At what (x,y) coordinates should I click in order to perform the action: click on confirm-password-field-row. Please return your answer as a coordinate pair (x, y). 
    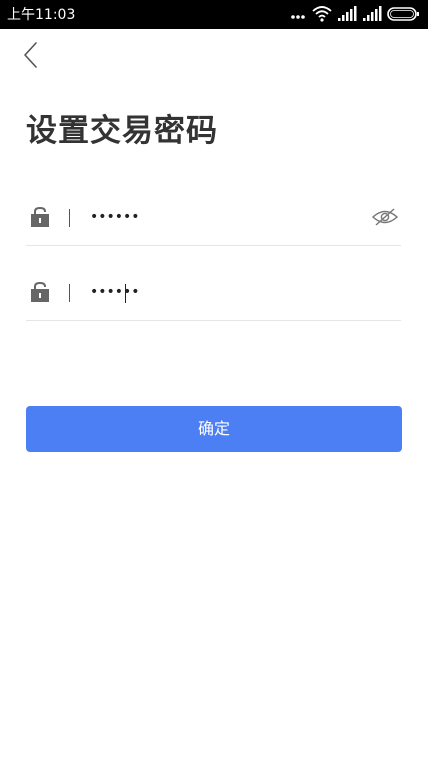
    Looking at the image, I should click on (213, 293).